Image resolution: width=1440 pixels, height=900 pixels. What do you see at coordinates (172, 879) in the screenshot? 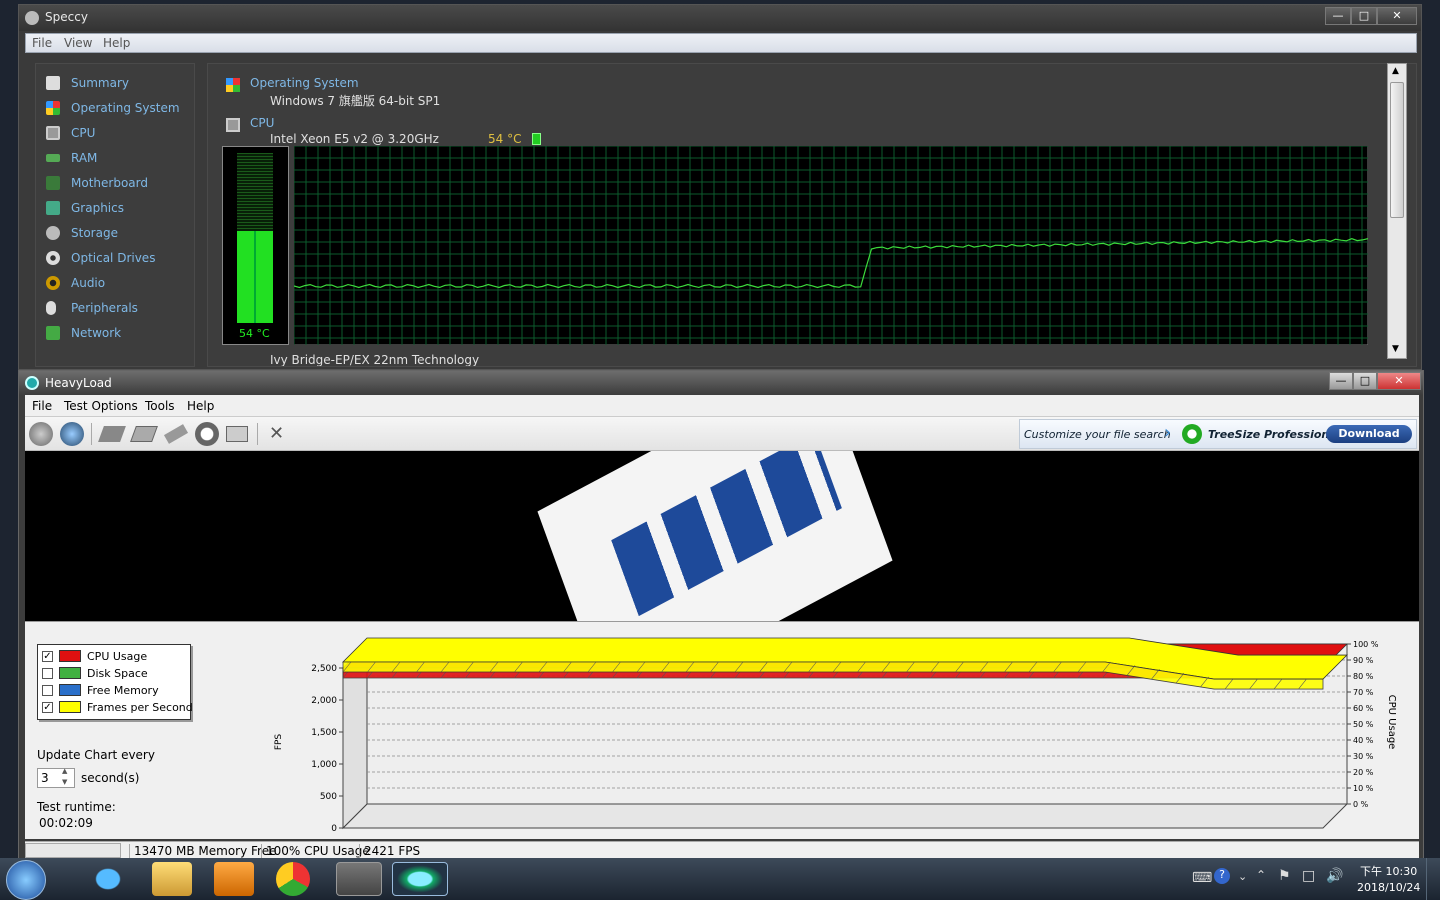
I see `file-explorer-icon` at bounding box center [172, 879].